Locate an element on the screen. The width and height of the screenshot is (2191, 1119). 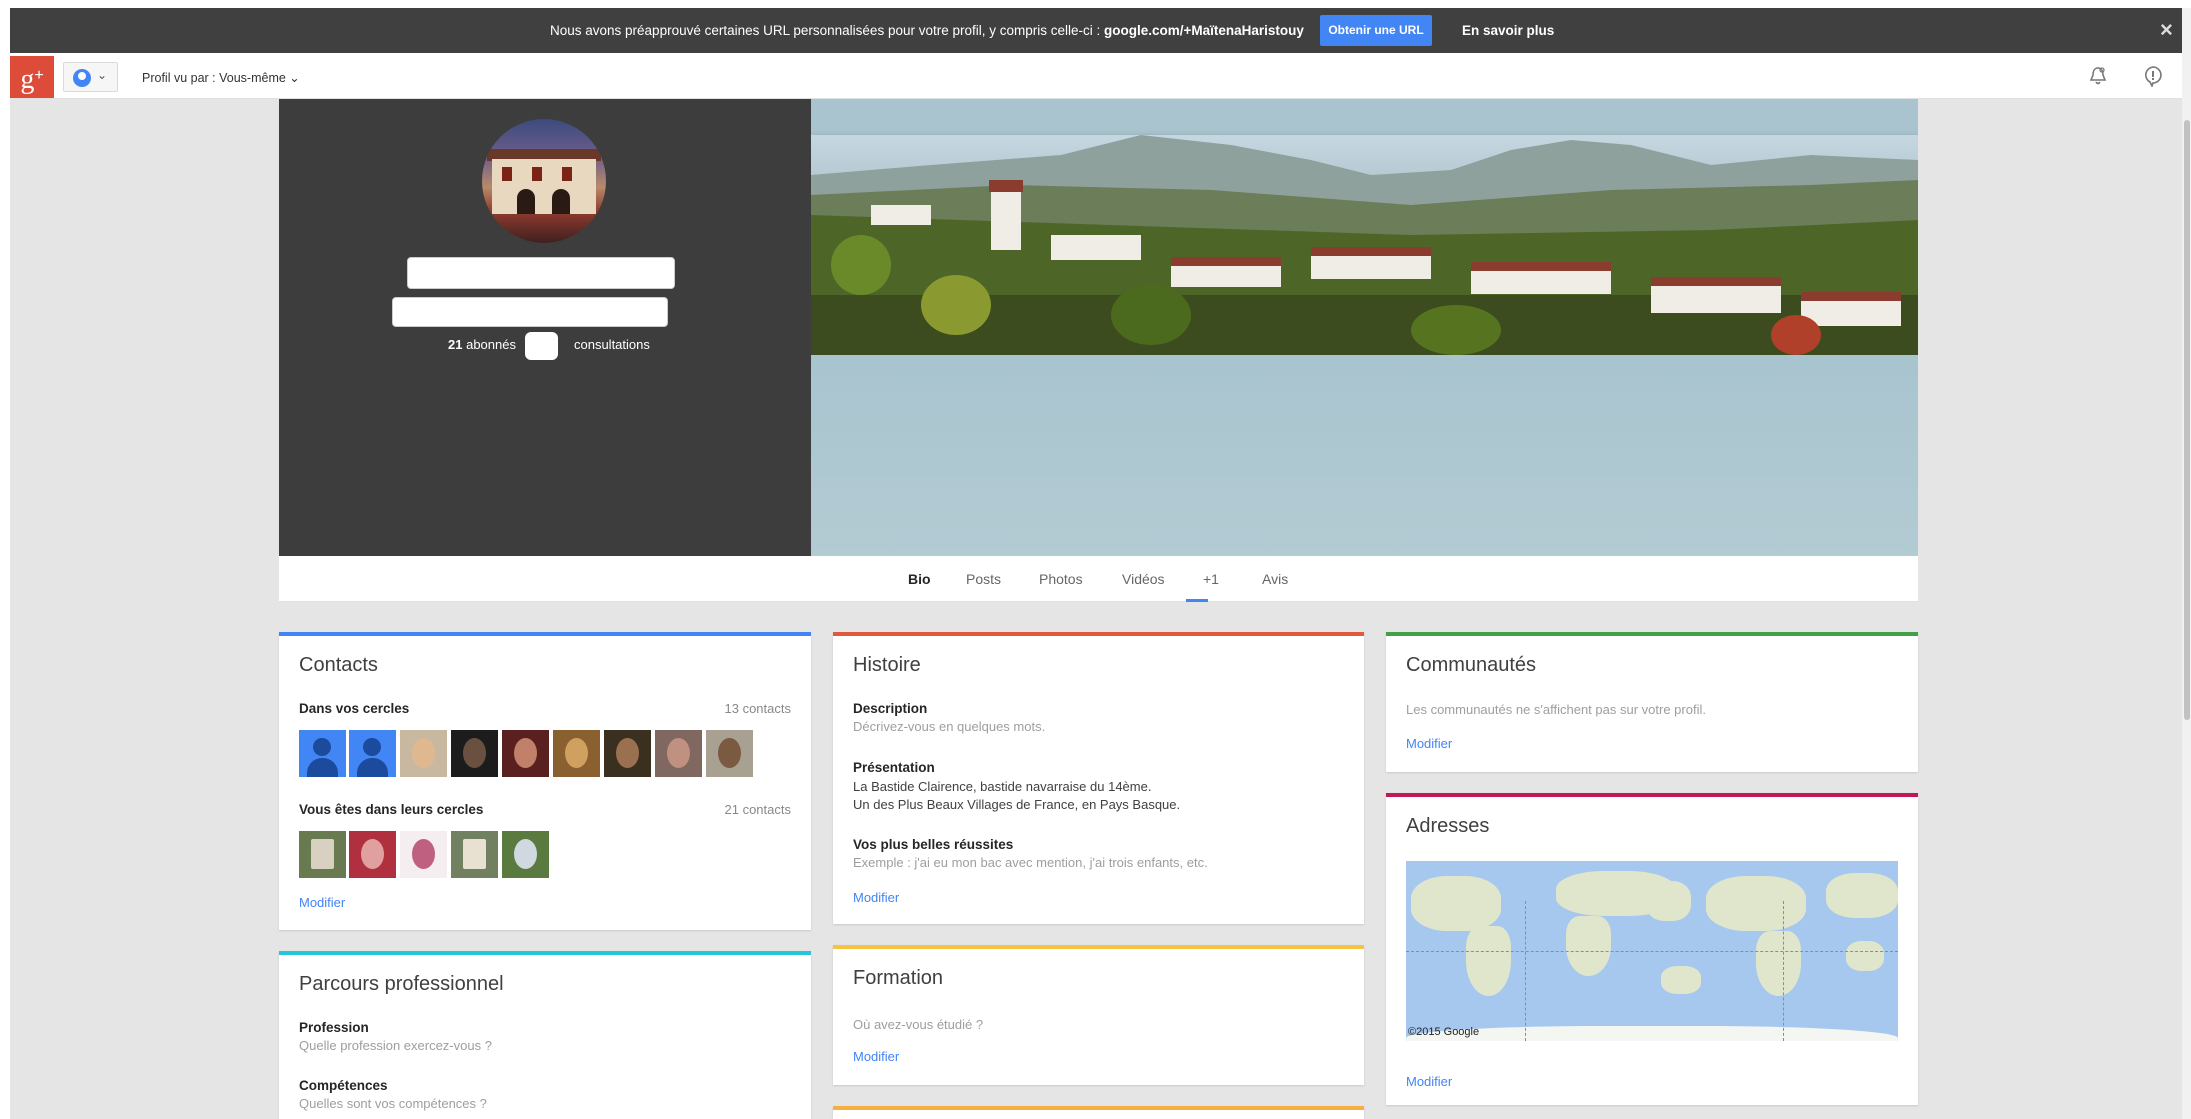
achievements-label: Vos plus belles réussites is located at coordinates (933, 844).